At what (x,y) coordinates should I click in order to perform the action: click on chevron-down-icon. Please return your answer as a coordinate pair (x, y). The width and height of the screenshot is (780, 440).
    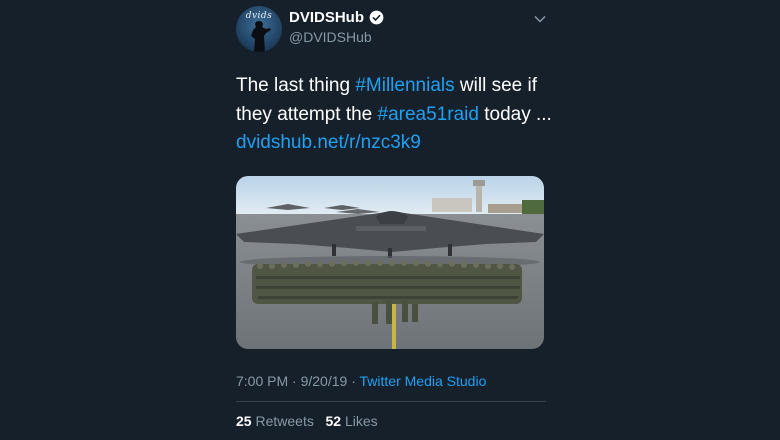
    Looking at the image, I should click on (540, 19).